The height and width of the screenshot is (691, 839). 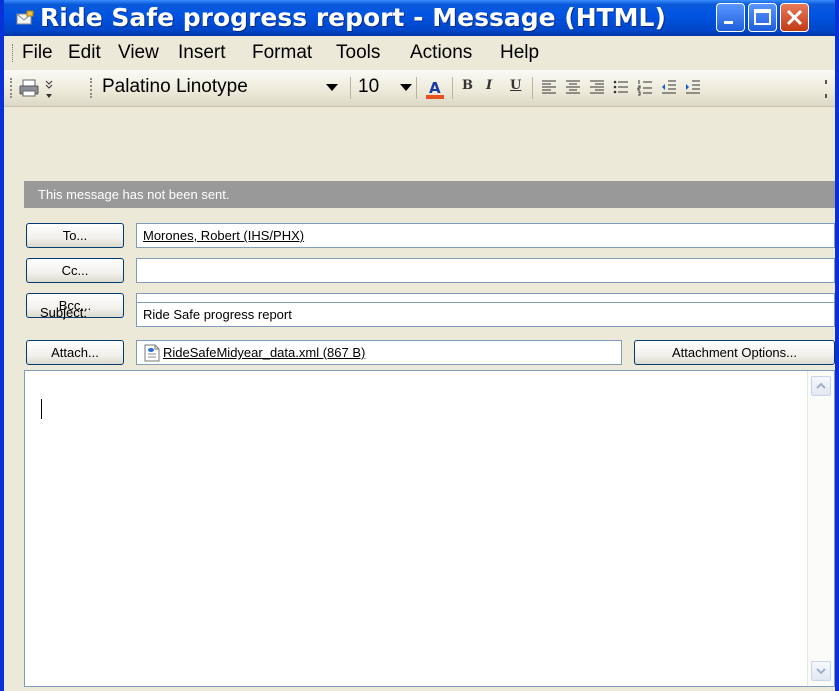 I want to click on subject-field: Ride Safe progress report, so click(x=485, y=314).